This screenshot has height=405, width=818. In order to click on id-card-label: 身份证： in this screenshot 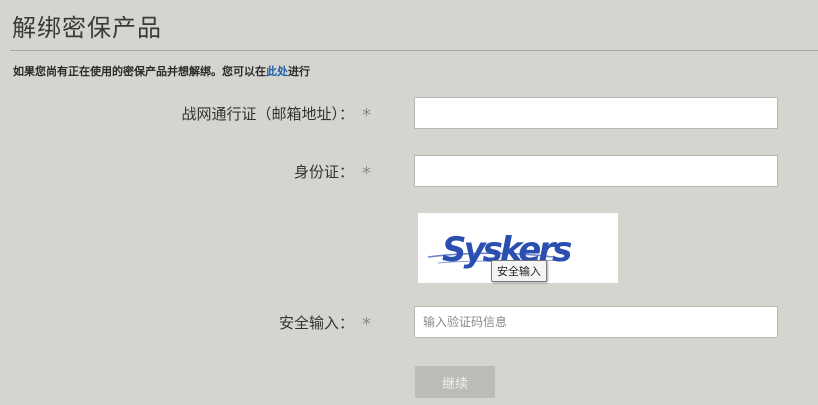, I will do `click(323, 172)`.